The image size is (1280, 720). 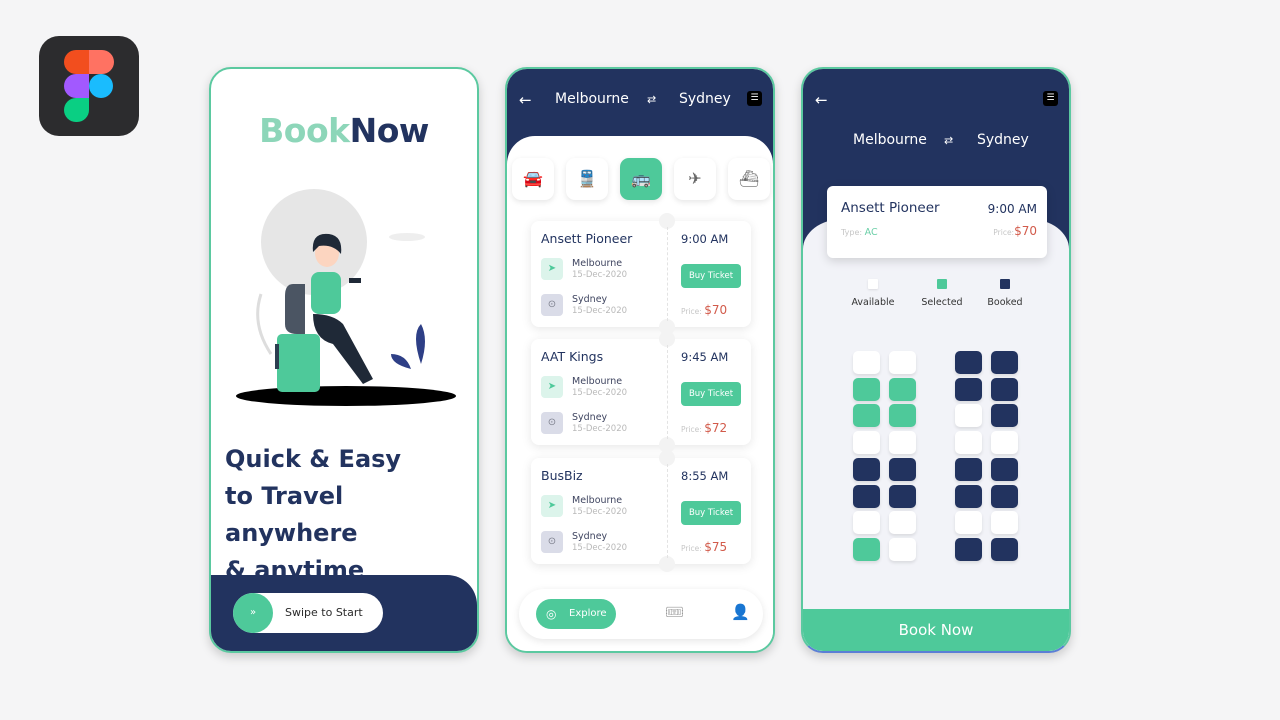 I want to click on price: Price: $72, so click(x=704, y=428).